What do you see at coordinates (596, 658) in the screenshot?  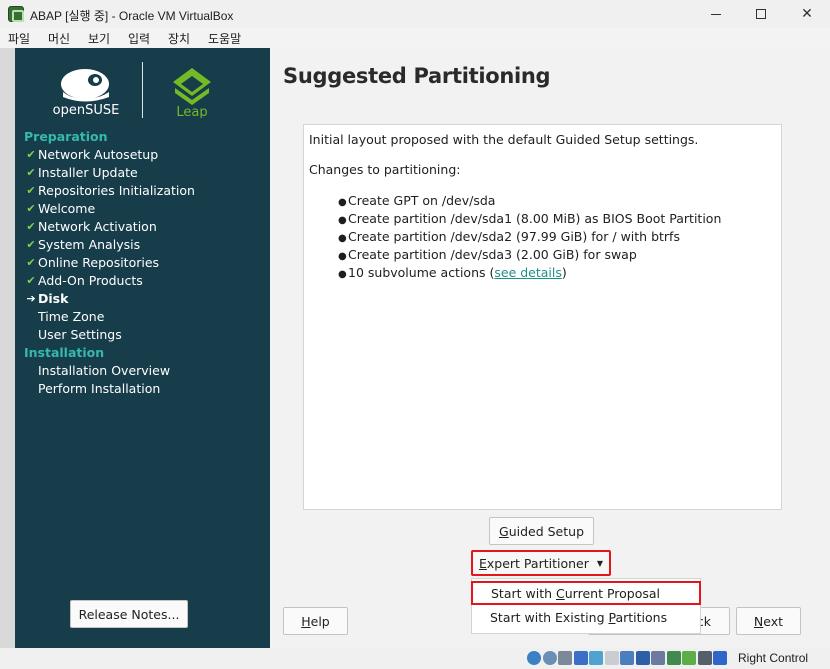 I see `usb-icon` at bounding box center [596, 658].